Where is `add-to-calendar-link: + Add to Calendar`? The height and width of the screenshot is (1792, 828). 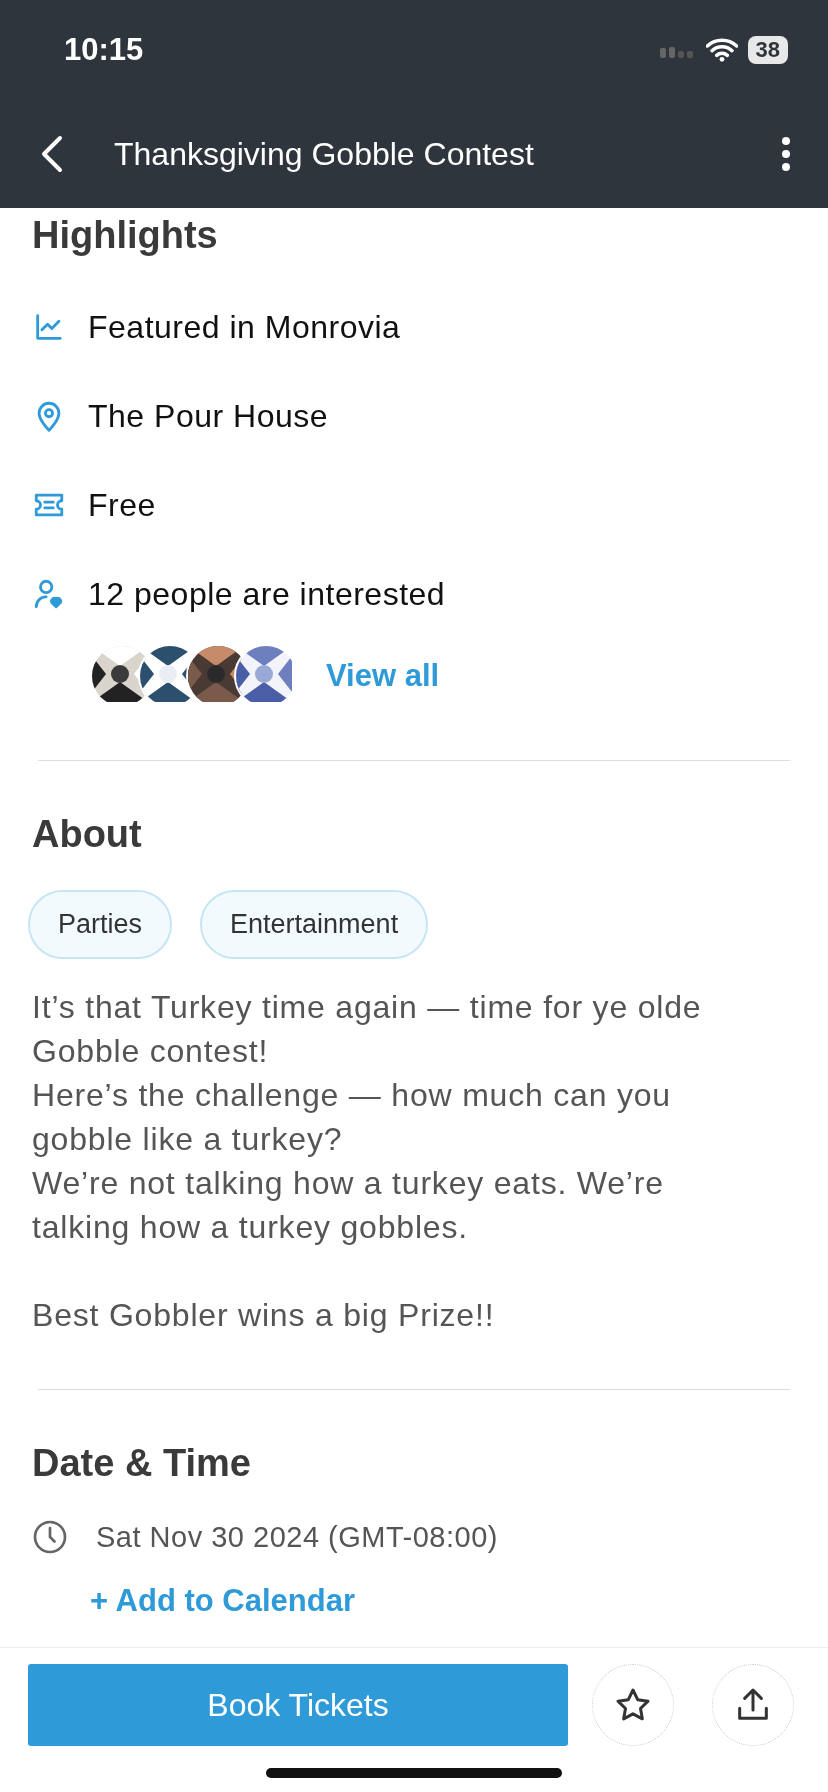
add-to-calendar-link: + Add to Calendar is located at coordinates (443, 1601).